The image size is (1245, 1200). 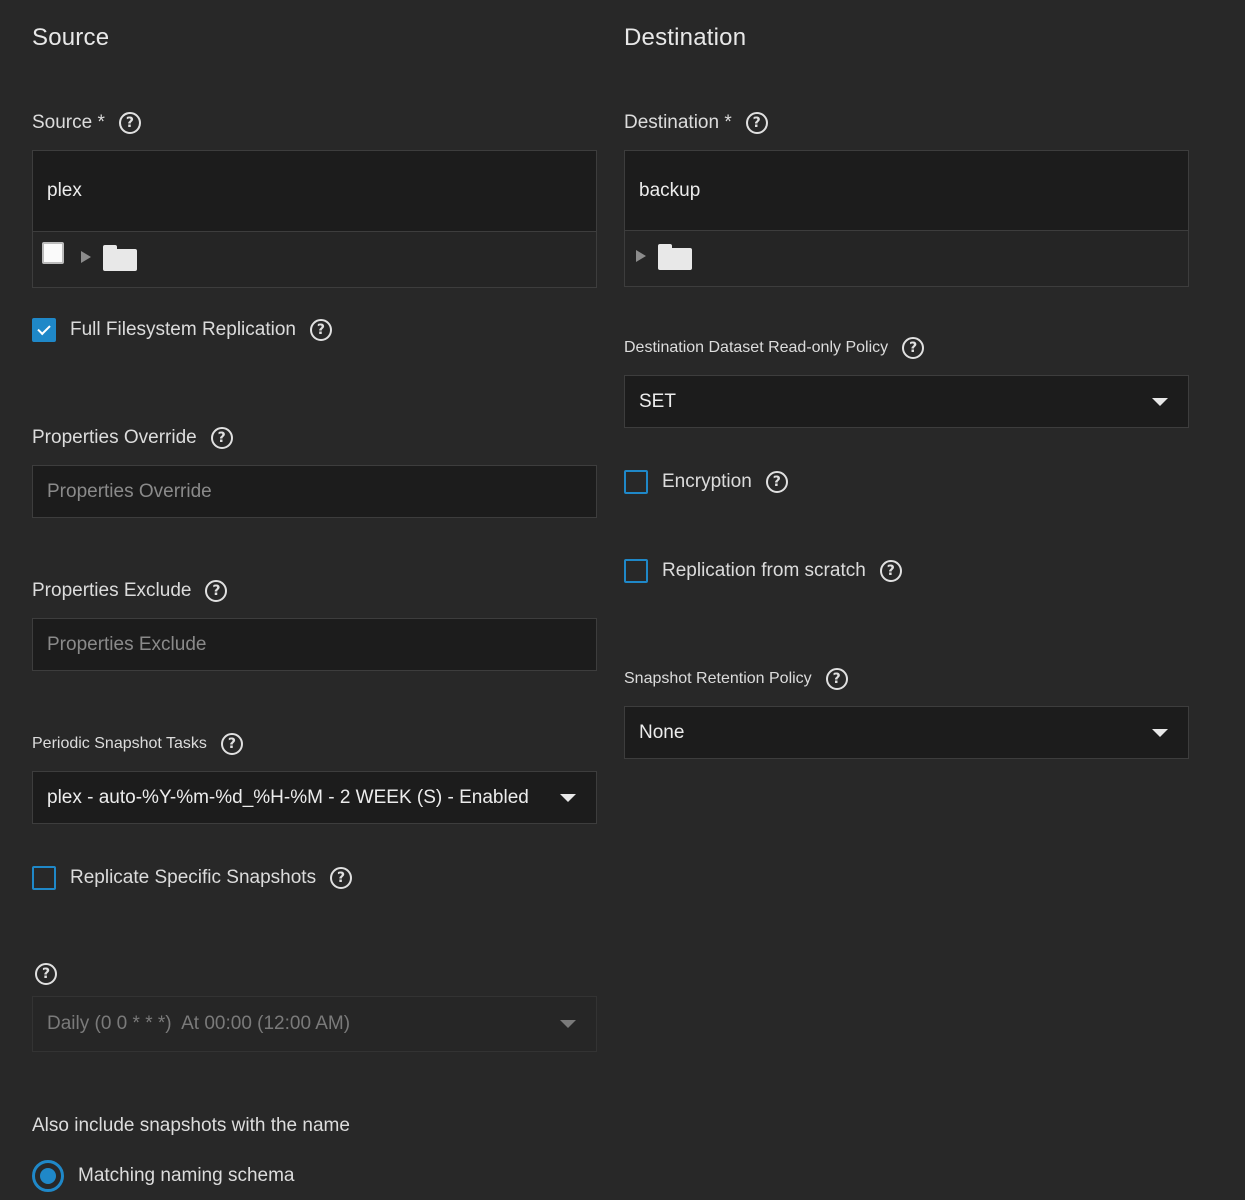 I want to click on periodic-snapshot-tasks-label: Periodic Snapshot Tasks, so click(x=119, y=743).